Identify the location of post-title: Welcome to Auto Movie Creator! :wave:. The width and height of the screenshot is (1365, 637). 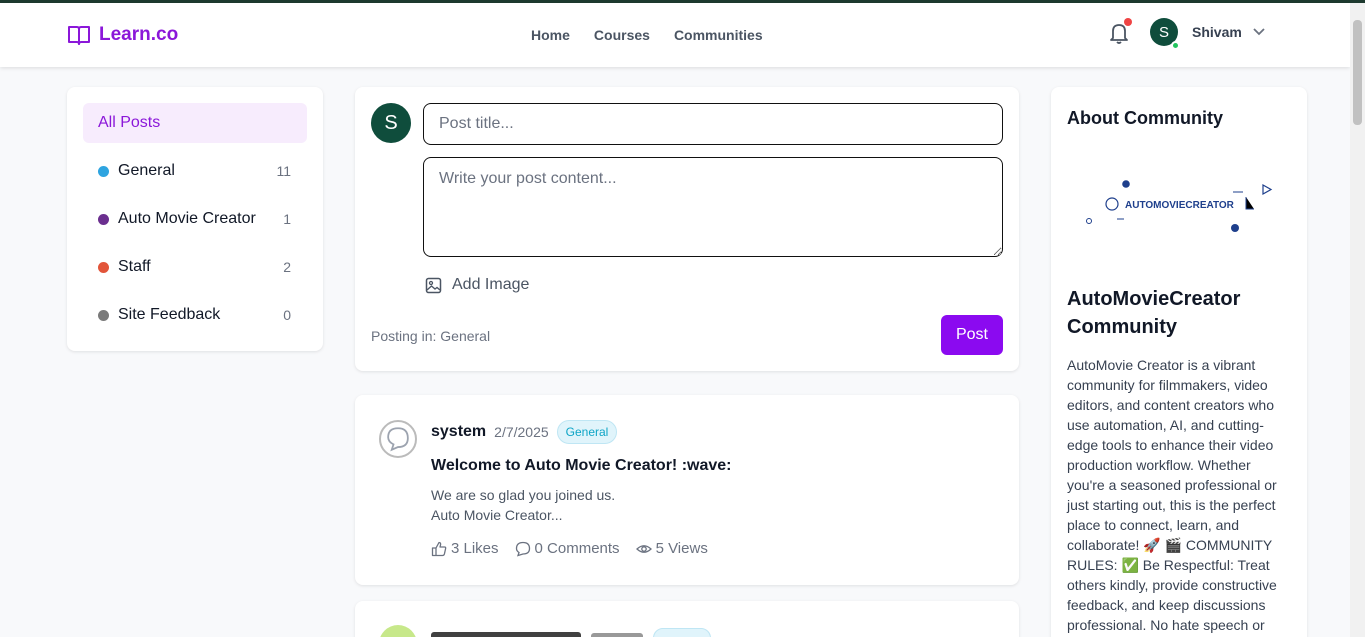
(581, 466).